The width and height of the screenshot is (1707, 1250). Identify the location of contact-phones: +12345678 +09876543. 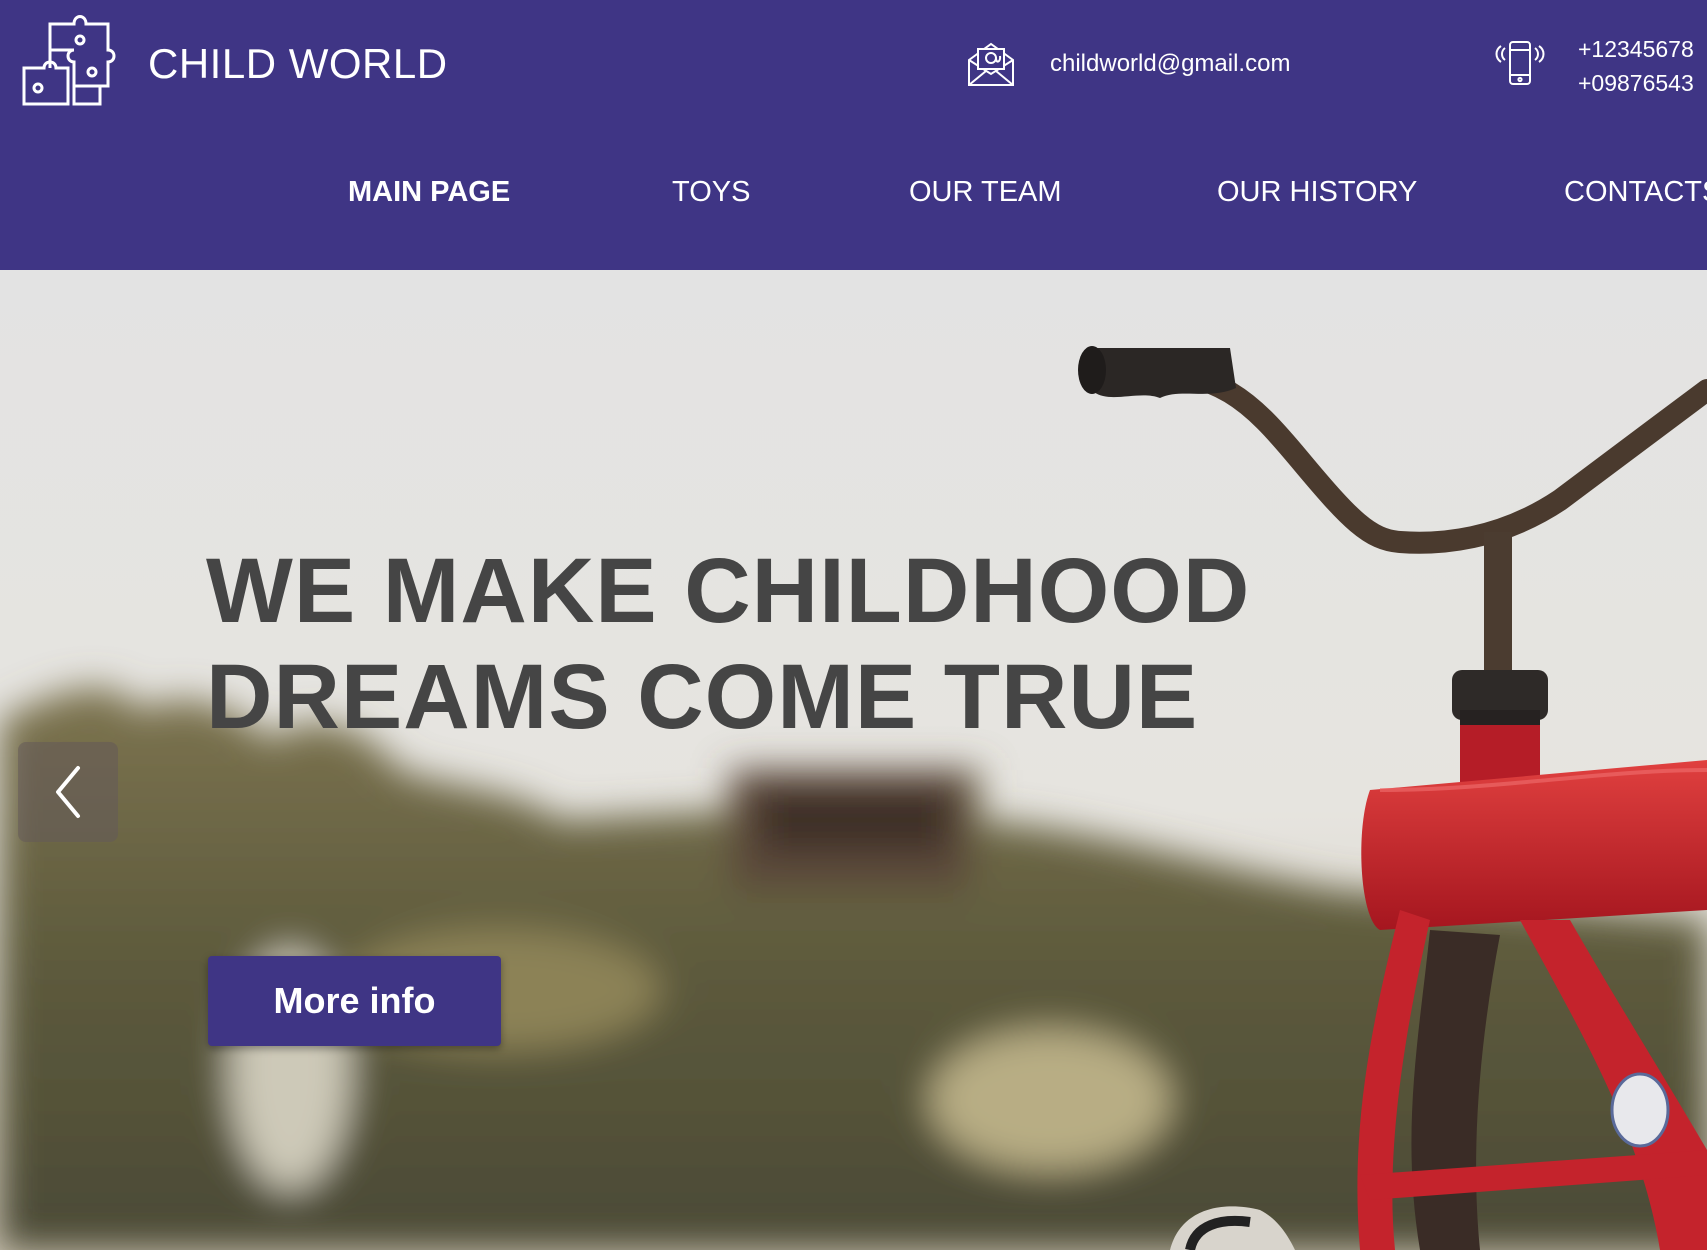
(1636, 66).